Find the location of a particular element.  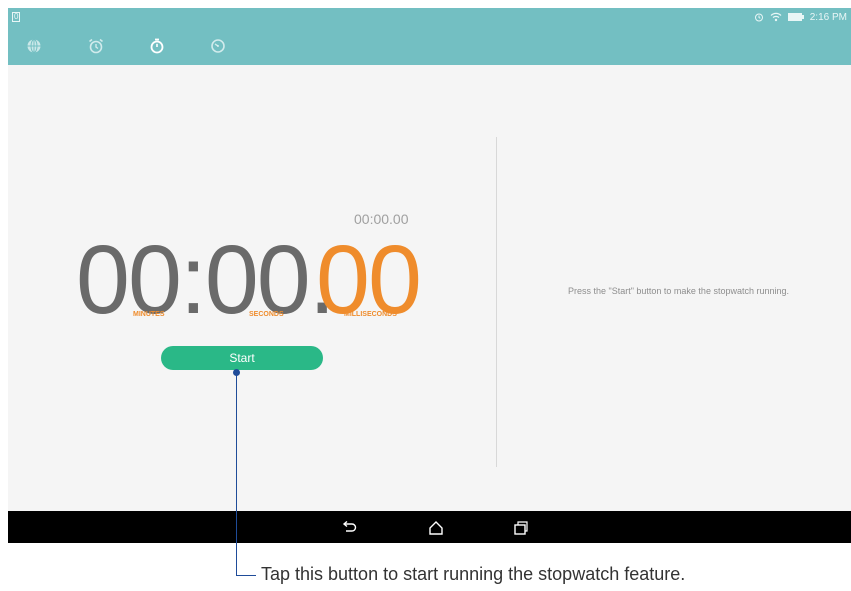

recent-apps-icon is located at coordinates (521, 528).